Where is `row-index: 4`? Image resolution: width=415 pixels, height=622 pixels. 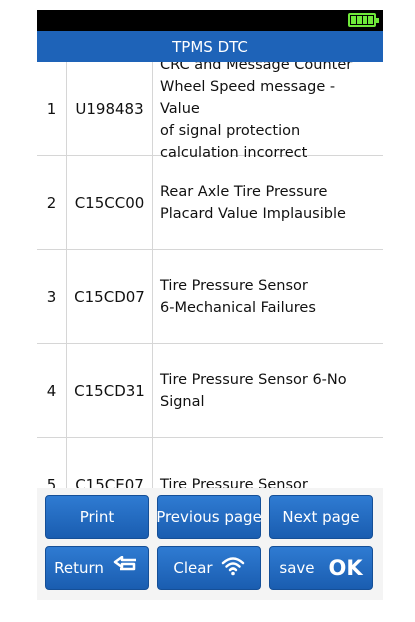 row-index: 4 is located at coordinates (52, 390).